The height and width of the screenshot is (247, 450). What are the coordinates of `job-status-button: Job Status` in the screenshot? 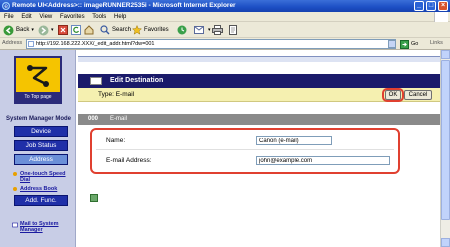 It's located at (41, 145).